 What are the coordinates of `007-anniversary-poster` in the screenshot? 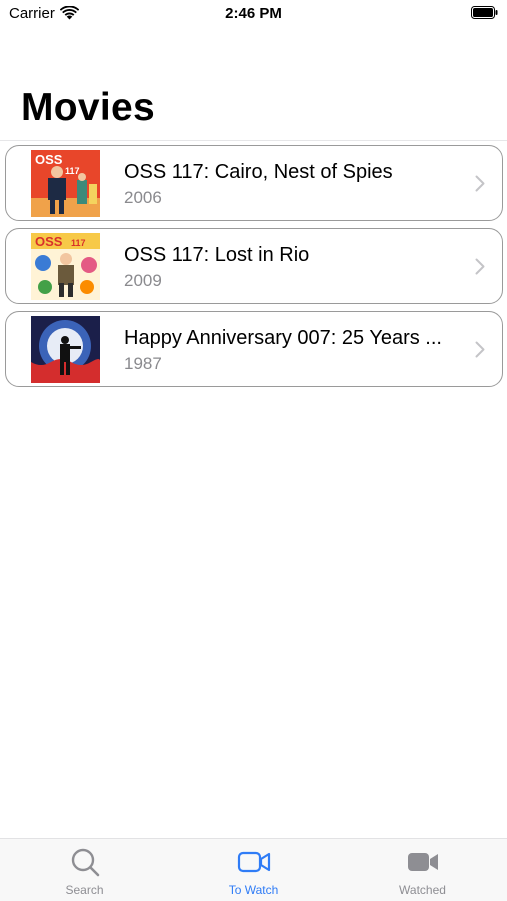 It's located at (65, 349).